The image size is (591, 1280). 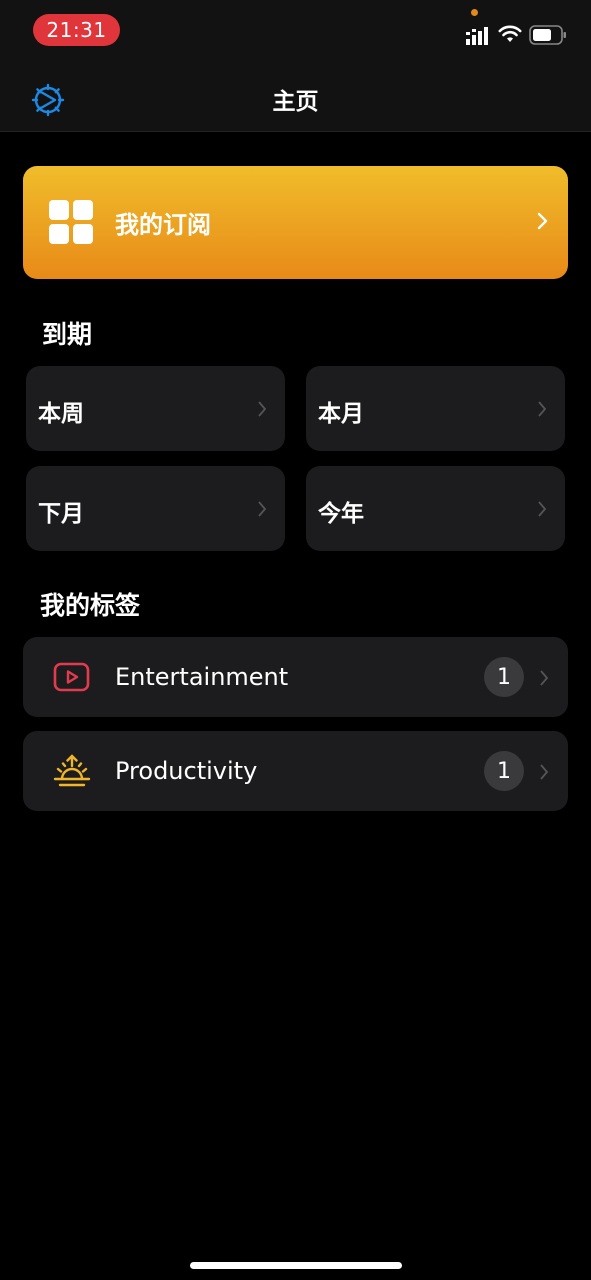 What do you see at coordinates (435, 408) in the screenshot?
I see `due-this-month-tile: 本月` at bounding box center [435, 408].